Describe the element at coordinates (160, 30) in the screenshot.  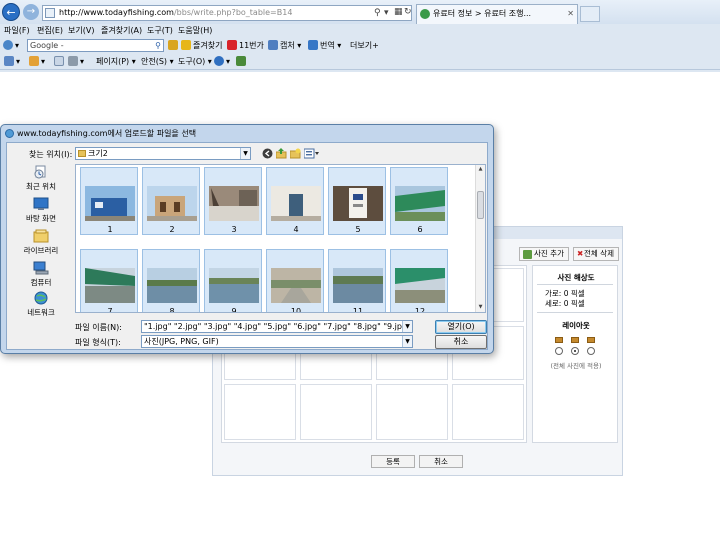
I see `menu-tools: 도구(T)` at that location.